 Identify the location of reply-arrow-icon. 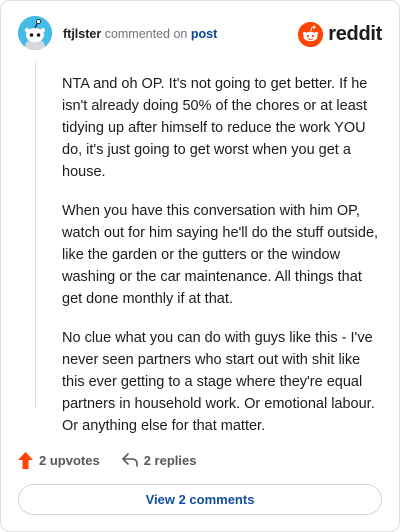
(129, 460).